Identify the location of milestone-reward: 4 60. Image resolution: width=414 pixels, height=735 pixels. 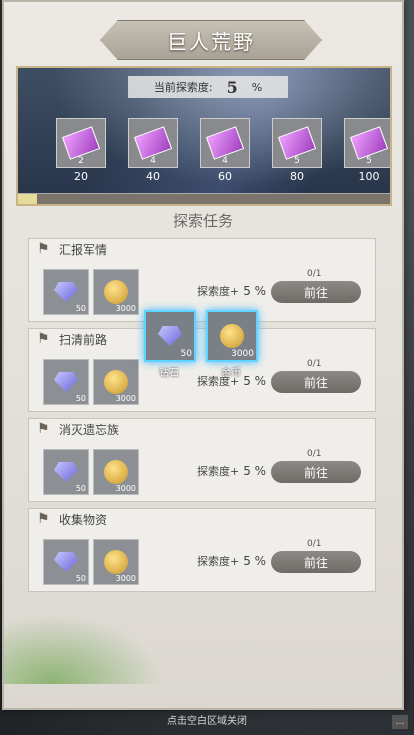
(225, 150).